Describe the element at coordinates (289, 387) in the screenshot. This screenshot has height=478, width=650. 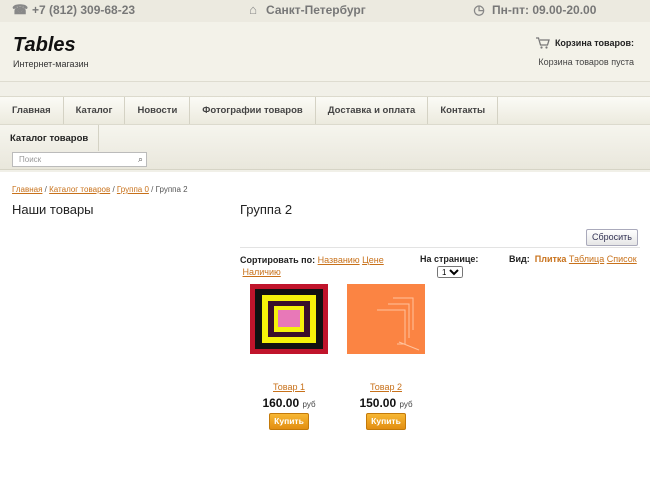
I see `product-name: Товар 1` at that location.